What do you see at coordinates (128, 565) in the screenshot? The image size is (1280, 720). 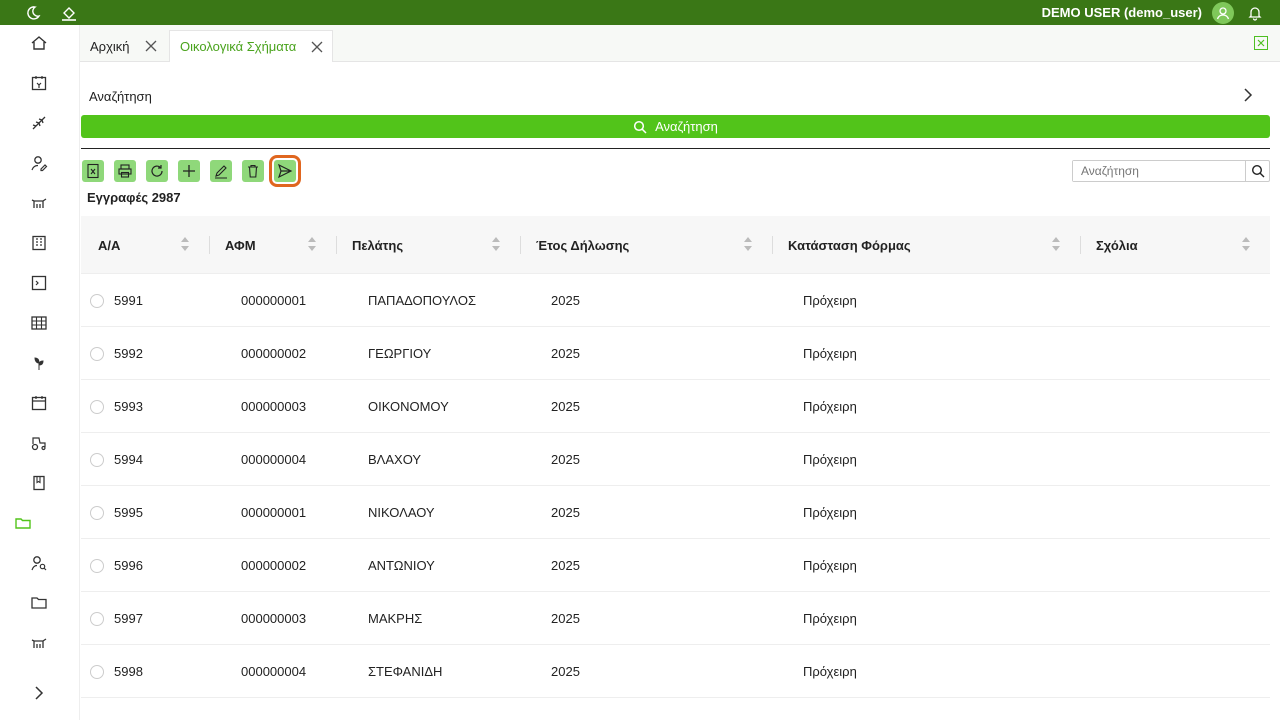 I see `cell-aa: 5996` at bounding box center [128, 565].